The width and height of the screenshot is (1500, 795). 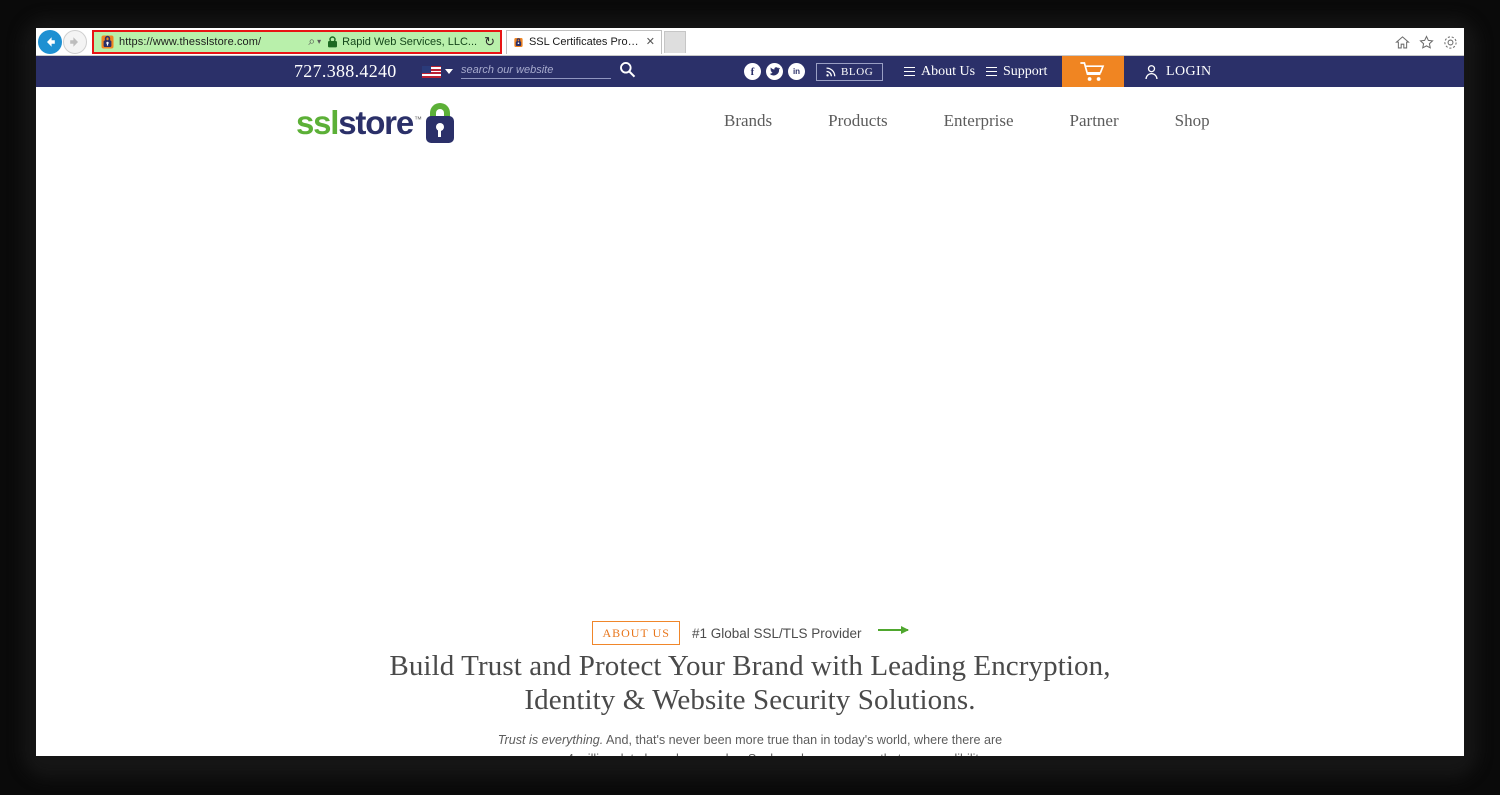 What do you see at coordinates (1189, 71) in the screenshot?
I see `login-label: LOGIN` at bounding box center [1189, 71].